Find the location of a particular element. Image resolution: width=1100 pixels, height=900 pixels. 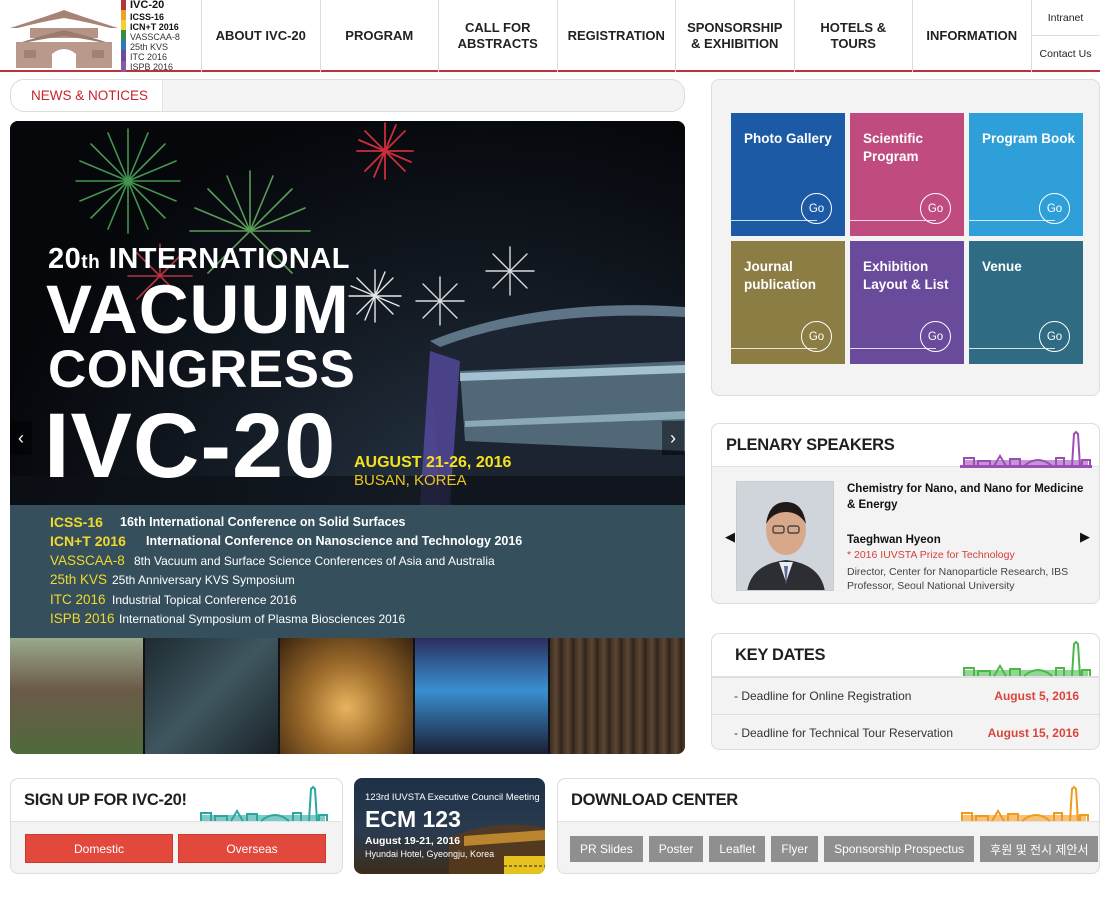

card-header: DOWNLOAD CENTER is located at coordinates (828, 800).